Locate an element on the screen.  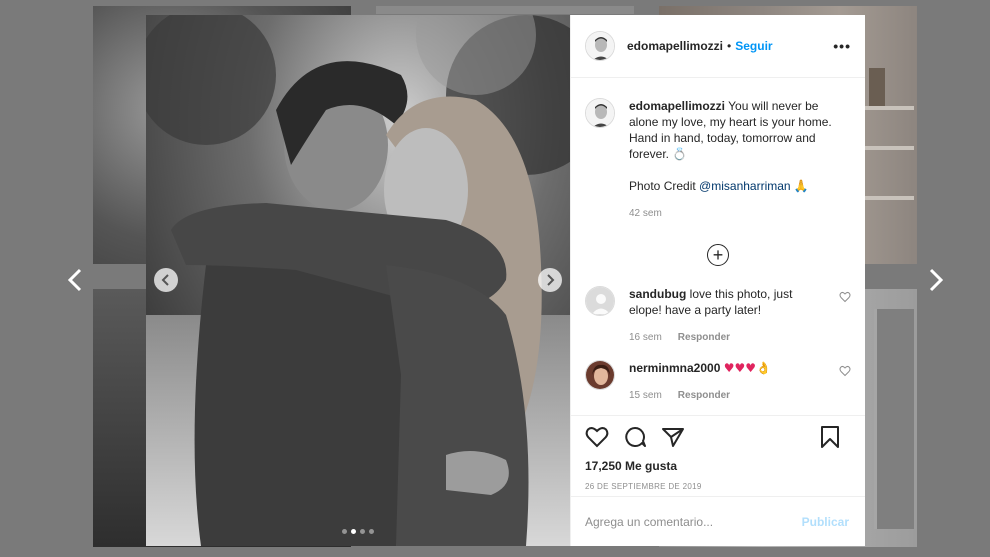
share-icon is located at coordinates (673, 437).